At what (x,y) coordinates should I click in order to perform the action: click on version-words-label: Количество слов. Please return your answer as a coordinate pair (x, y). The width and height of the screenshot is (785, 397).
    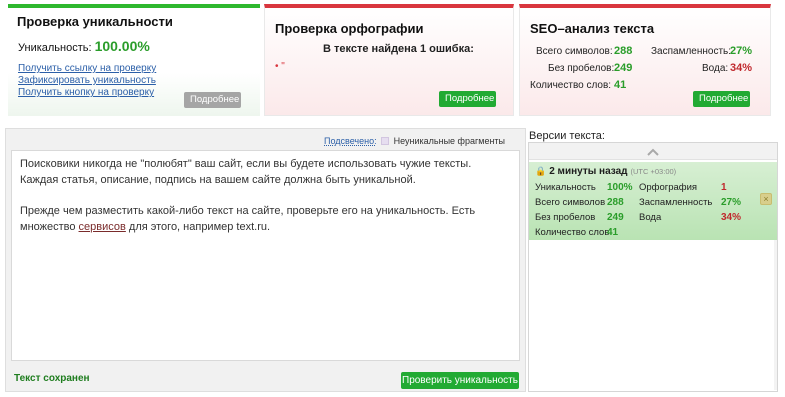
    Looking at the image, I should click on (572, 232).